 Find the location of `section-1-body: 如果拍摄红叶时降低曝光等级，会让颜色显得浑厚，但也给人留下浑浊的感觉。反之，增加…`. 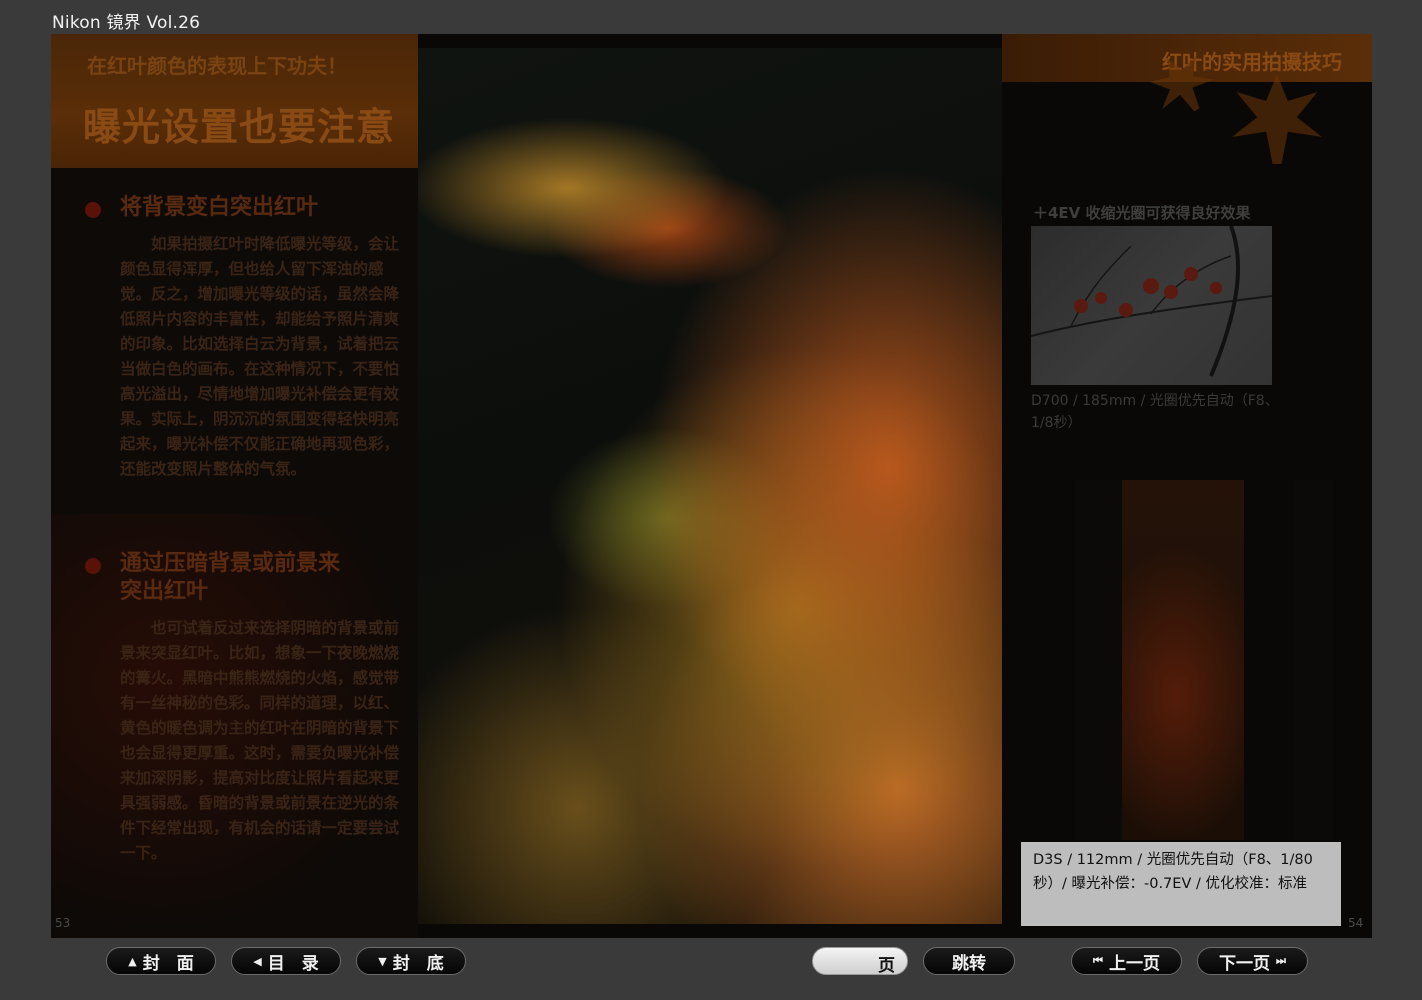

section-1-body: 如果拍摄红叶时降低曝光等级，会让颜色显得浑厚，但也给人留下浑浊的感觉。反之，增加… is located at coordinates (260, 356).